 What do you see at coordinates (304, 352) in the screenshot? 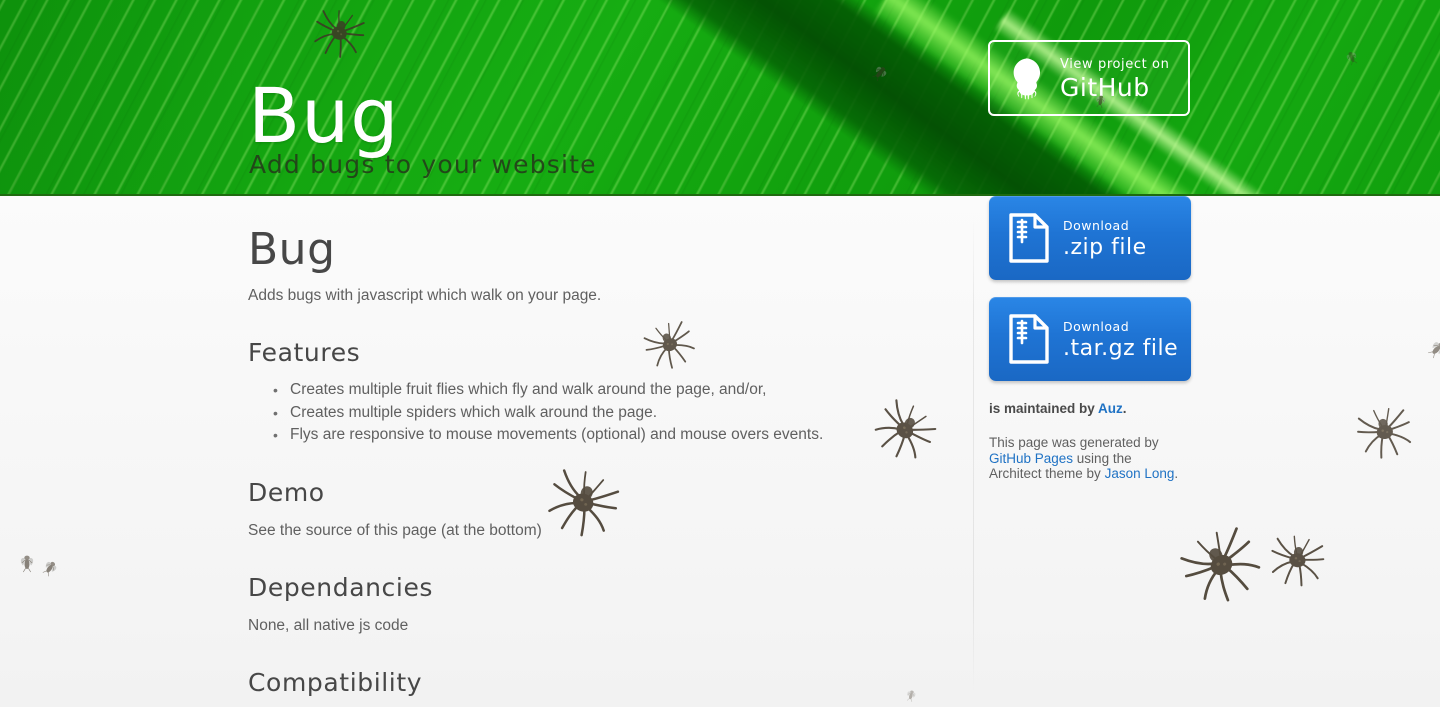
I see `features-heading: Features` at bounding box center [304, 352].